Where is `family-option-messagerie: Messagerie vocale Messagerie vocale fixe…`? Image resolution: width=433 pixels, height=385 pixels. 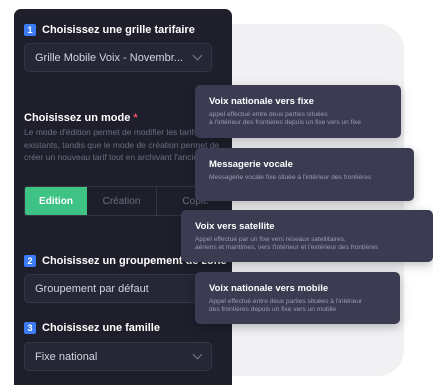 family-option-messagerie: Messagerie vocale Messagerie vocale fixe… is located at coordinates (304, 174).